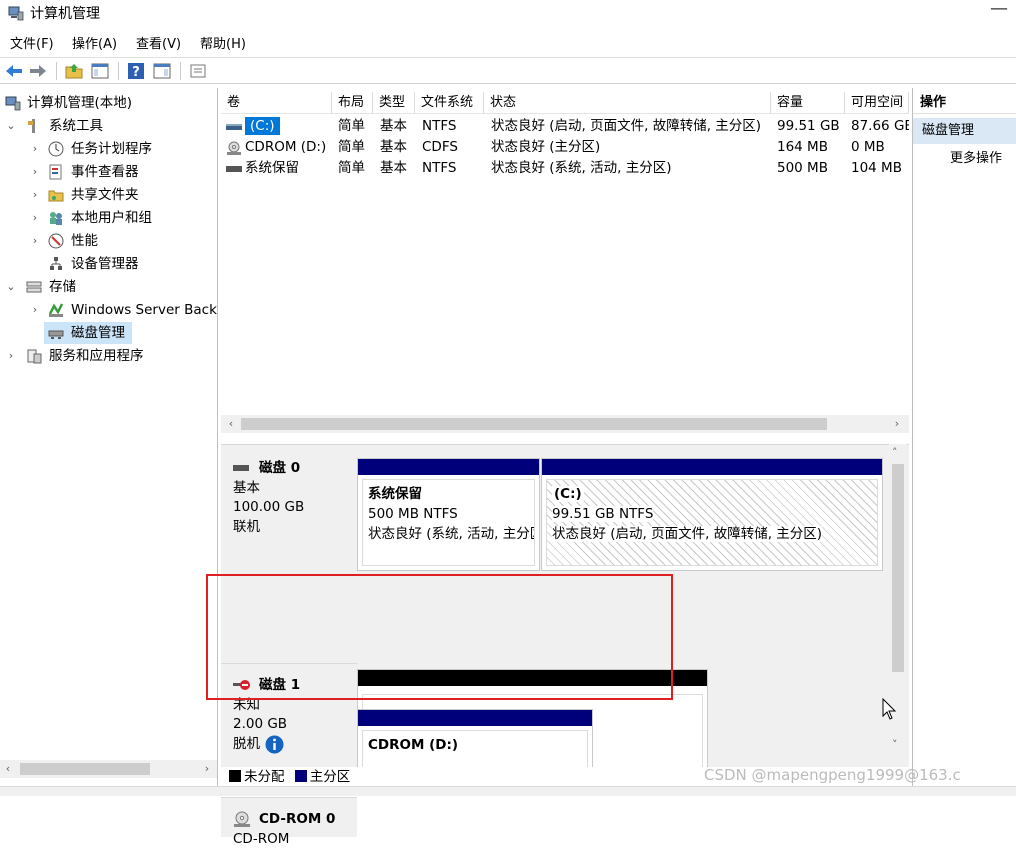 This screenshot has height=849, width=1016. I want to click on volume-list-horizontal-scrollbar: ‹ ›, so click(565, 424).